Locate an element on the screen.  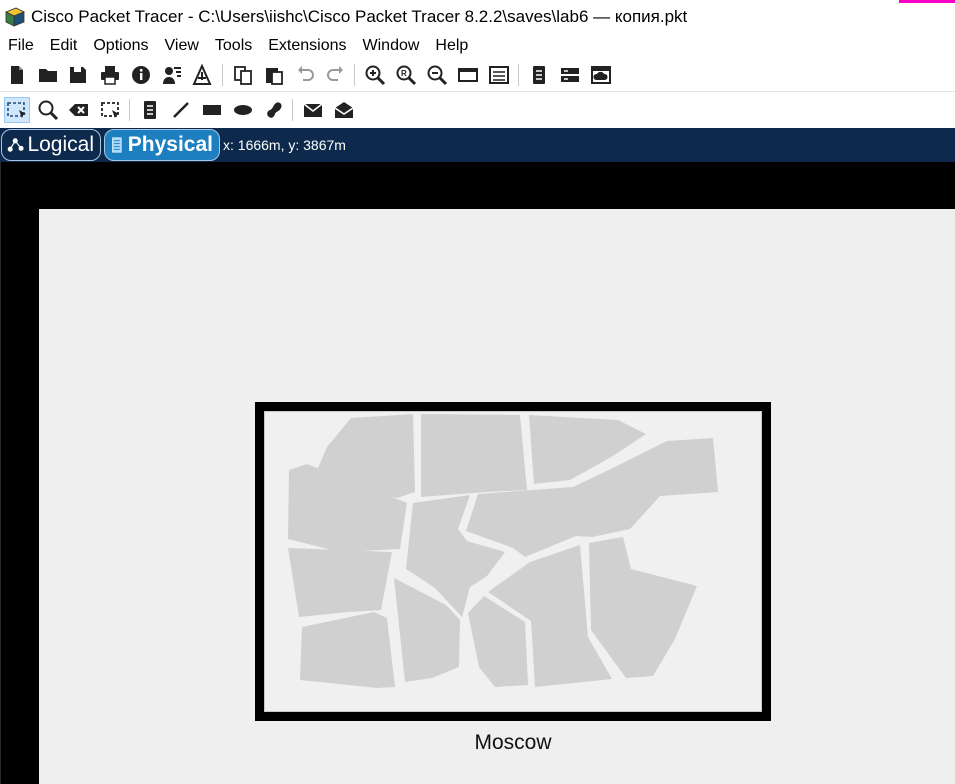
open-folder-icon is located at coordinates (48, 75).